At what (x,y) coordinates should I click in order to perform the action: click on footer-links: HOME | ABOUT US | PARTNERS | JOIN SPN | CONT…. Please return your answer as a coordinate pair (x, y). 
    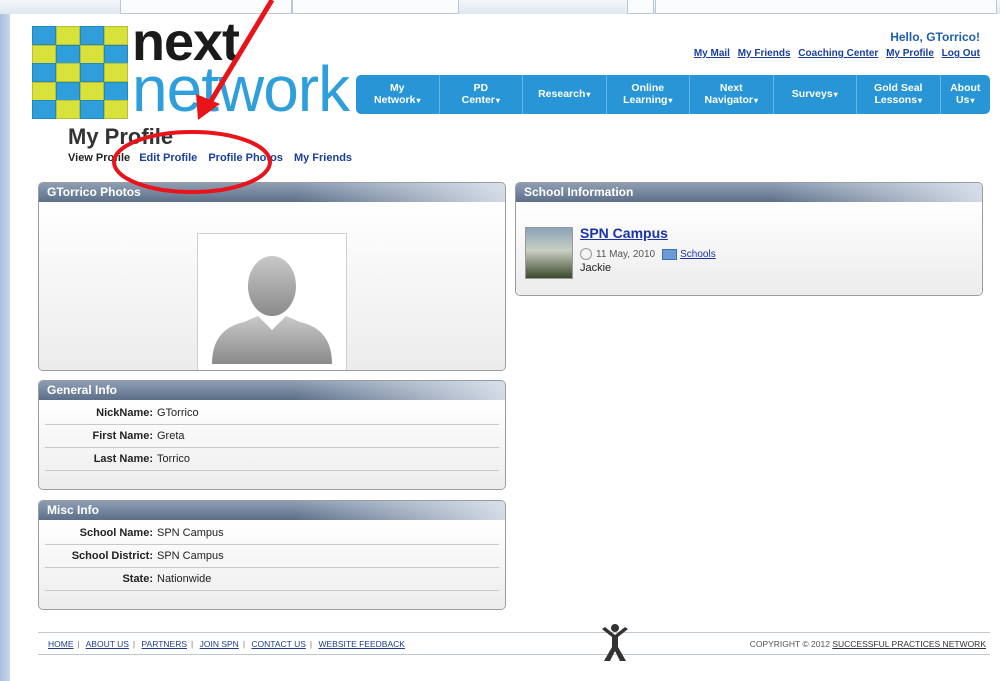
    Looking at the image, I should click on (226, 644).